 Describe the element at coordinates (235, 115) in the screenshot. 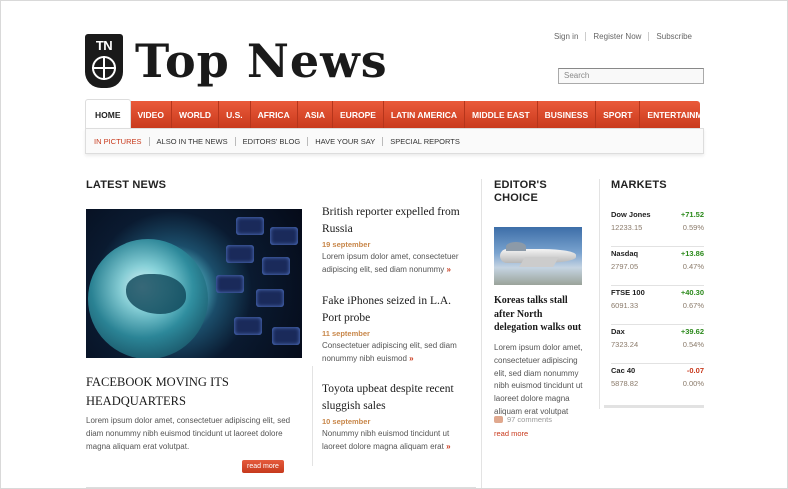

I see `nav-item-us: U.S.` at that location.